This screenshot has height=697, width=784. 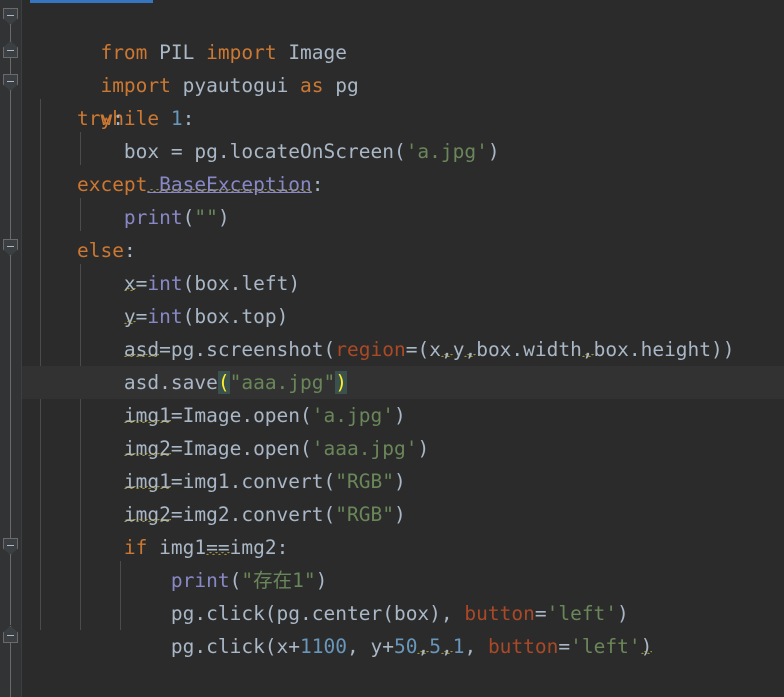 What do you see at coordinates (278, 580) in the screenshot?
I see `token-string: "存在1"` at bounding box center [278, 580].